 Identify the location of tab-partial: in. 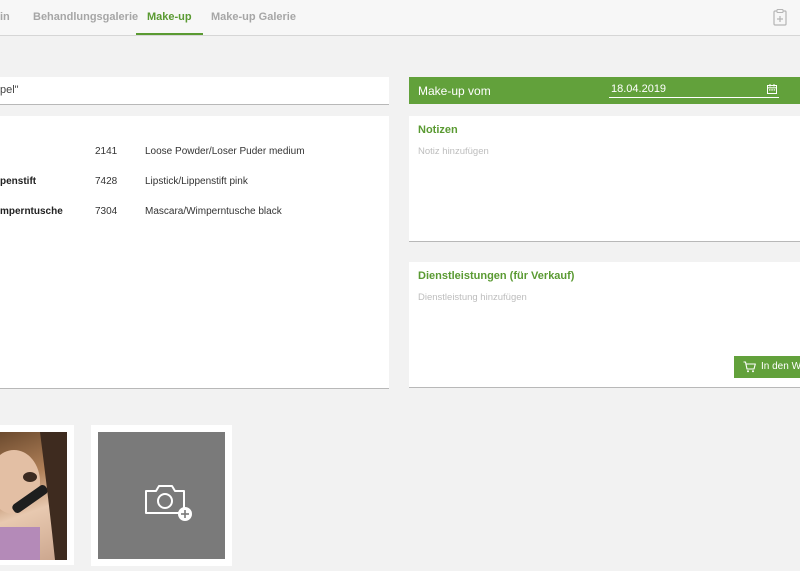
(5, 17).